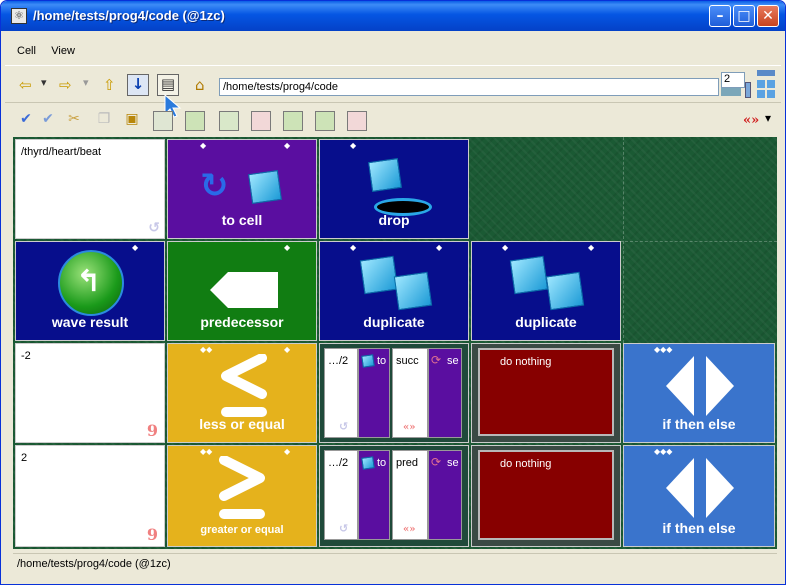 Image resolution: width=786 pixels, height=585 pixels. Describe the element at coordinates (90, 291) in the screenshot. I see `wave-result-block: ◆ ↰ wave result` at that location.